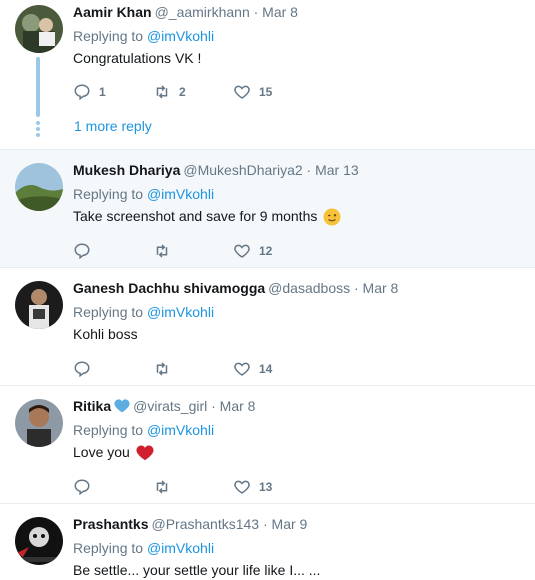  Describe the element at coordinates (299, 12) in the screenshot. I see `tweet-header: Aamir Khan @_aamirkhann · Mar 8` at that location.